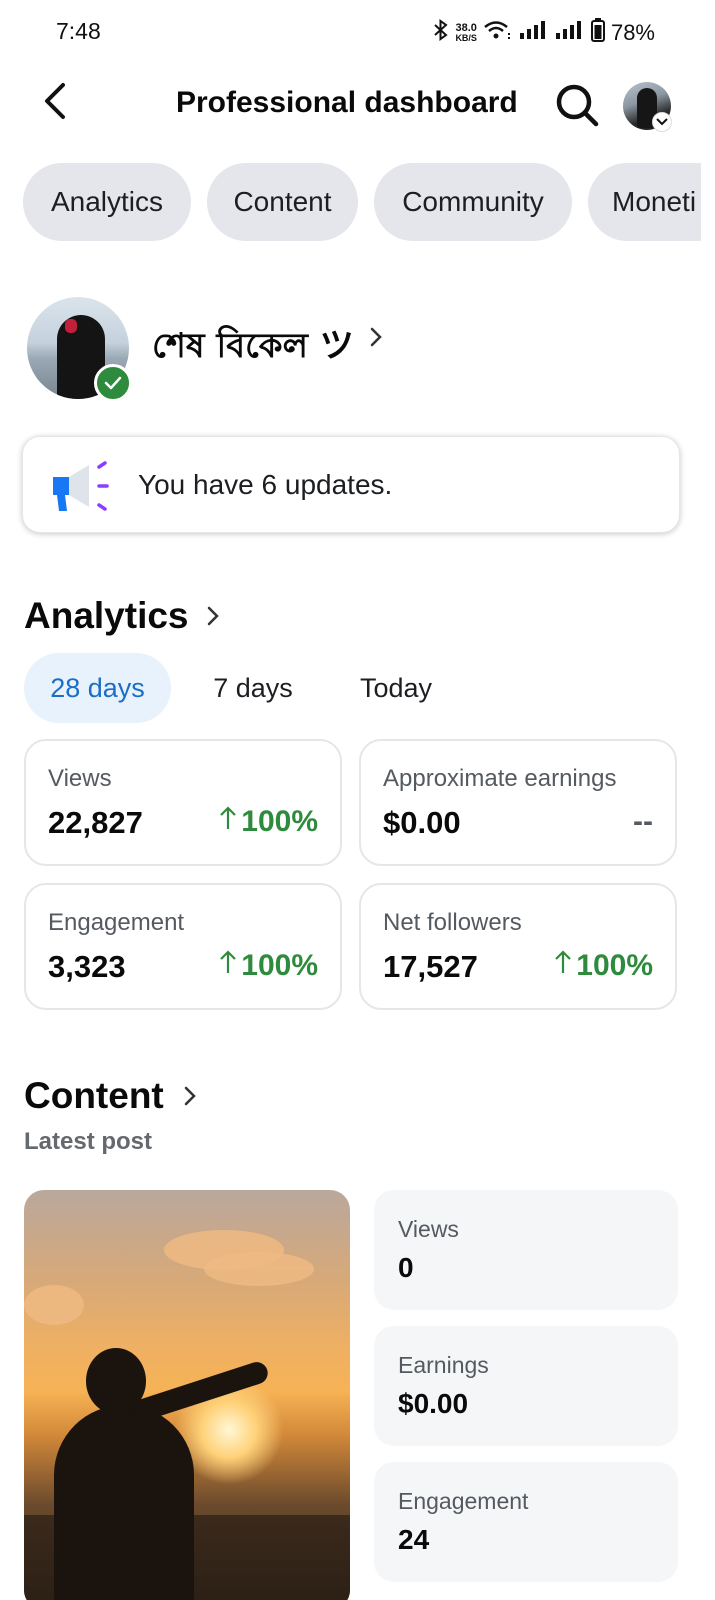 Image resolution: width=715 pixels, height=1600 pixels. What do you see at coordinates (97, 688) in the screenshot?
I see `period-28-days: 28 days` at bounding box center [97, 688].